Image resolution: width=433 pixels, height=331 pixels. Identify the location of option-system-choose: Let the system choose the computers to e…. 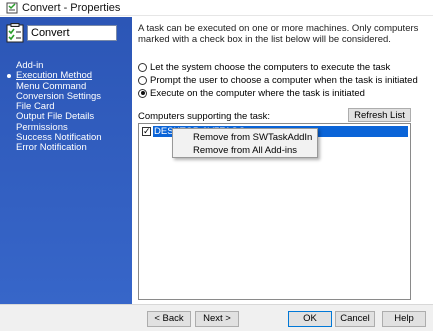
(264, 67).